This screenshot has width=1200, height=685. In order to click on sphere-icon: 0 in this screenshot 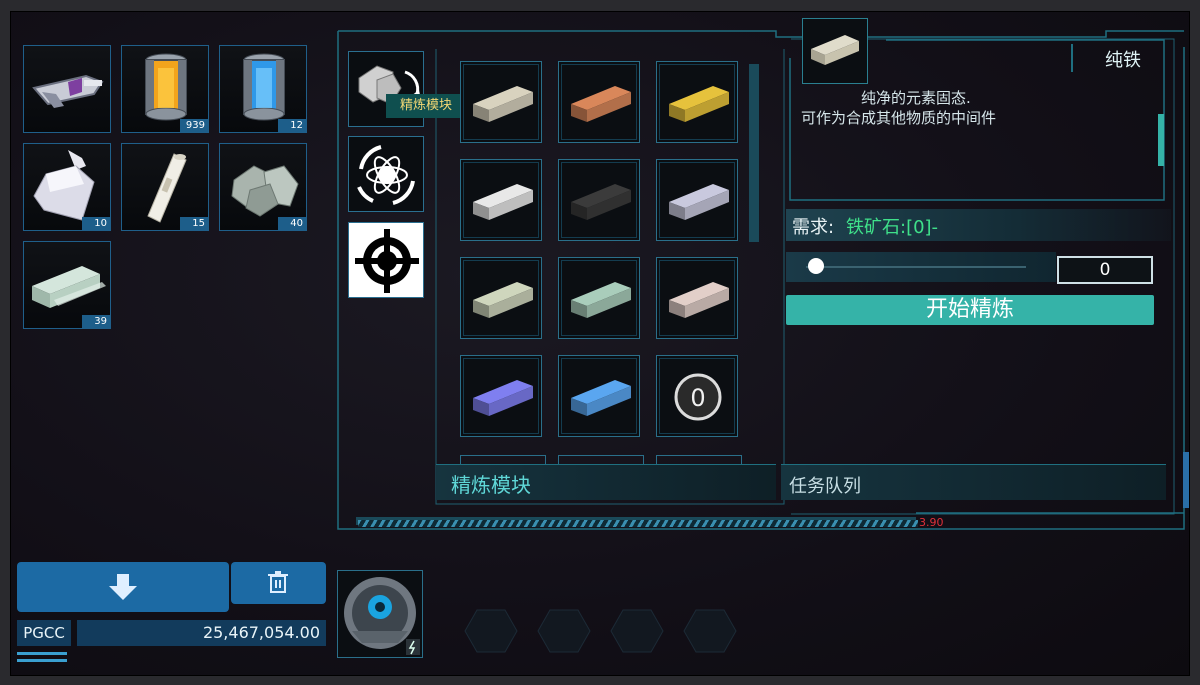, I will do `click(698, 397)`.